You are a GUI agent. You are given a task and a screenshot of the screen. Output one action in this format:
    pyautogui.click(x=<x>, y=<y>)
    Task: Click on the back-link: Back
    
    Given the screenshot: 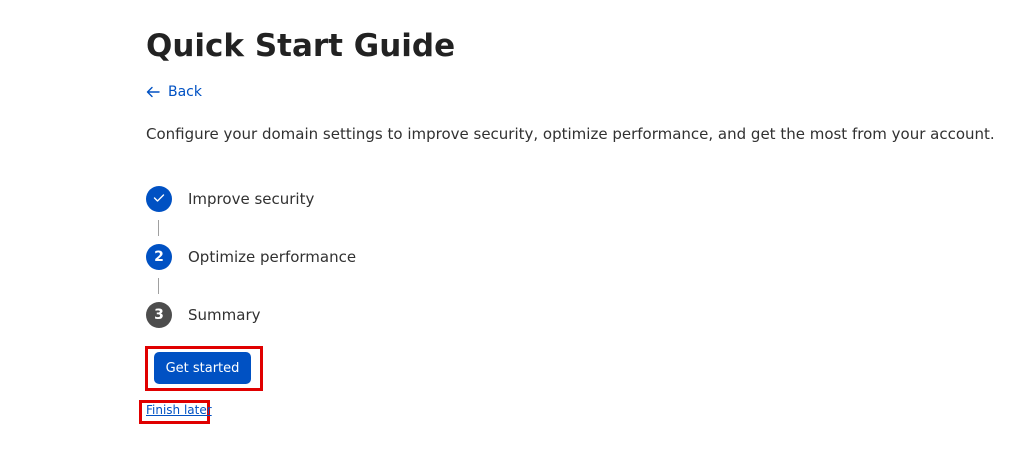 What is the action you would take?
    pyautogui.click(x=174, y=92)
    